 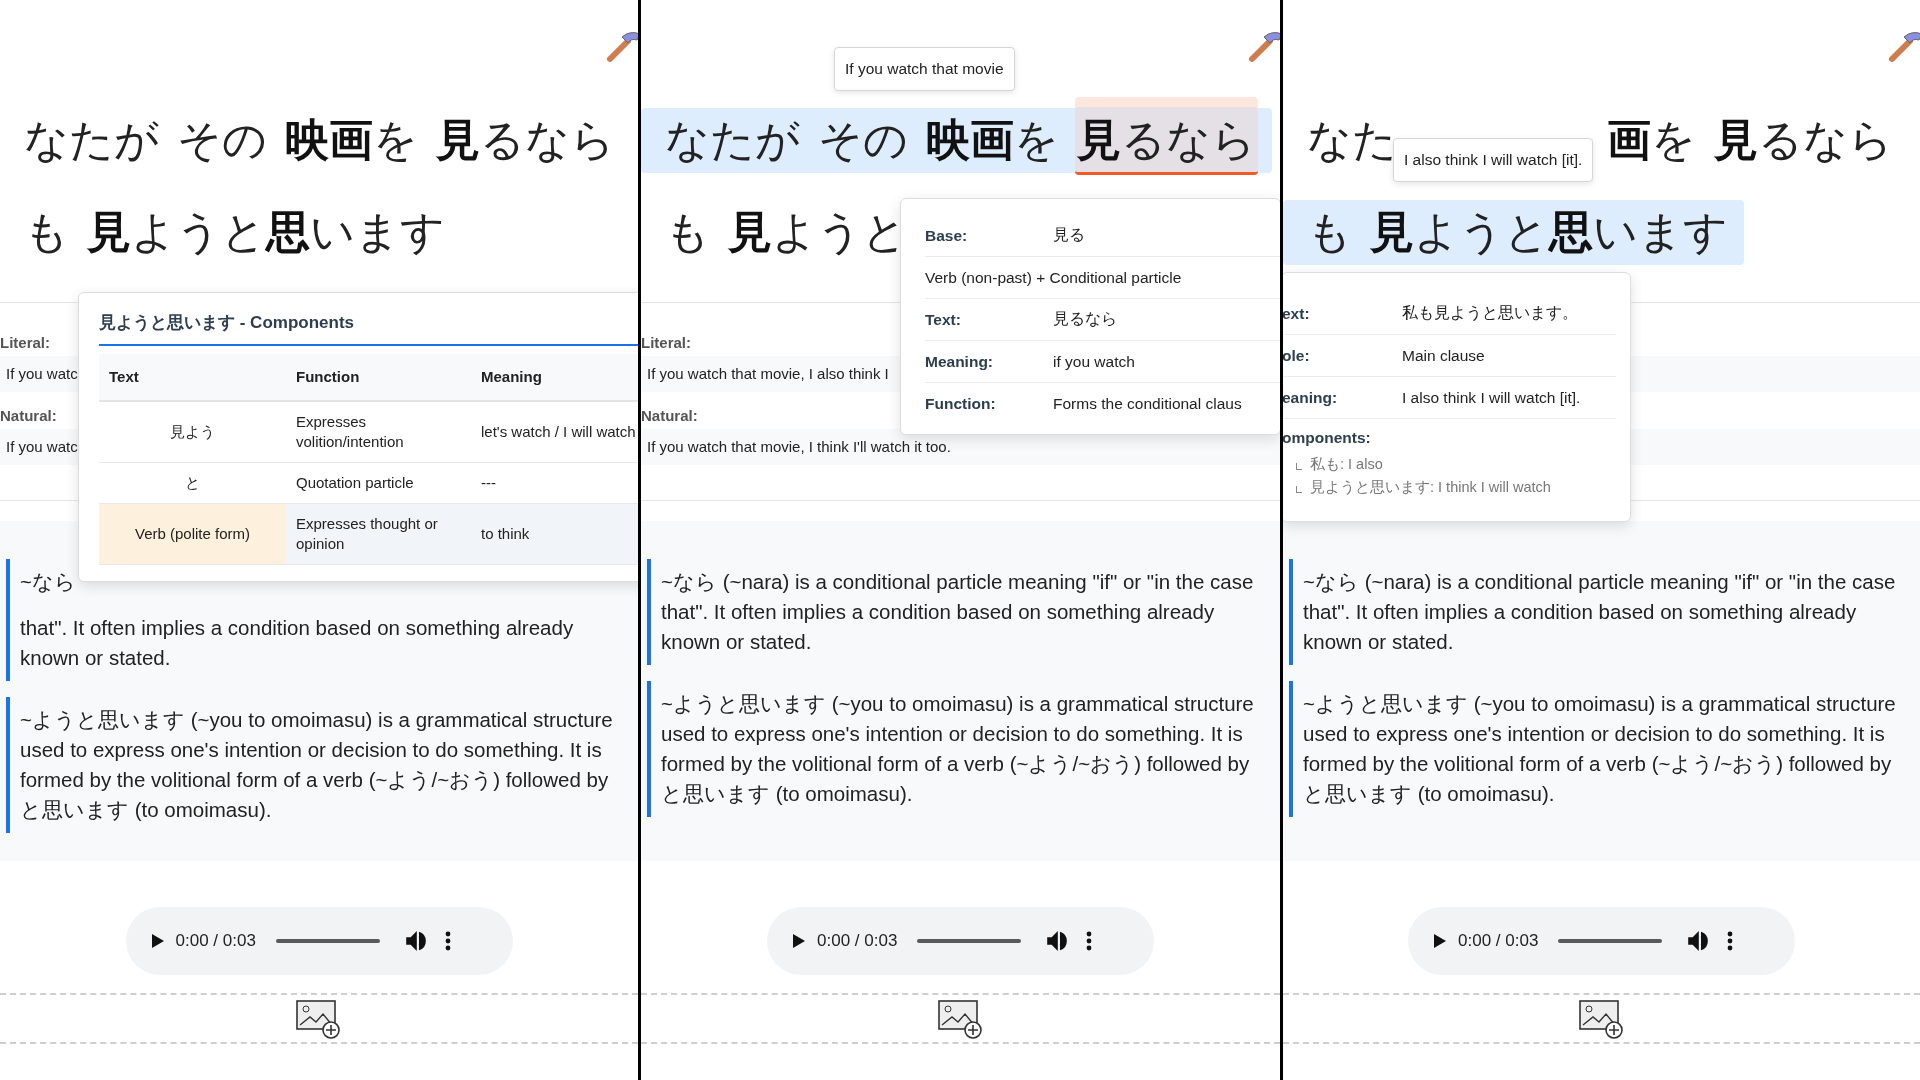 I want to click on table-cell-text: と, so click(x=192, y=483).